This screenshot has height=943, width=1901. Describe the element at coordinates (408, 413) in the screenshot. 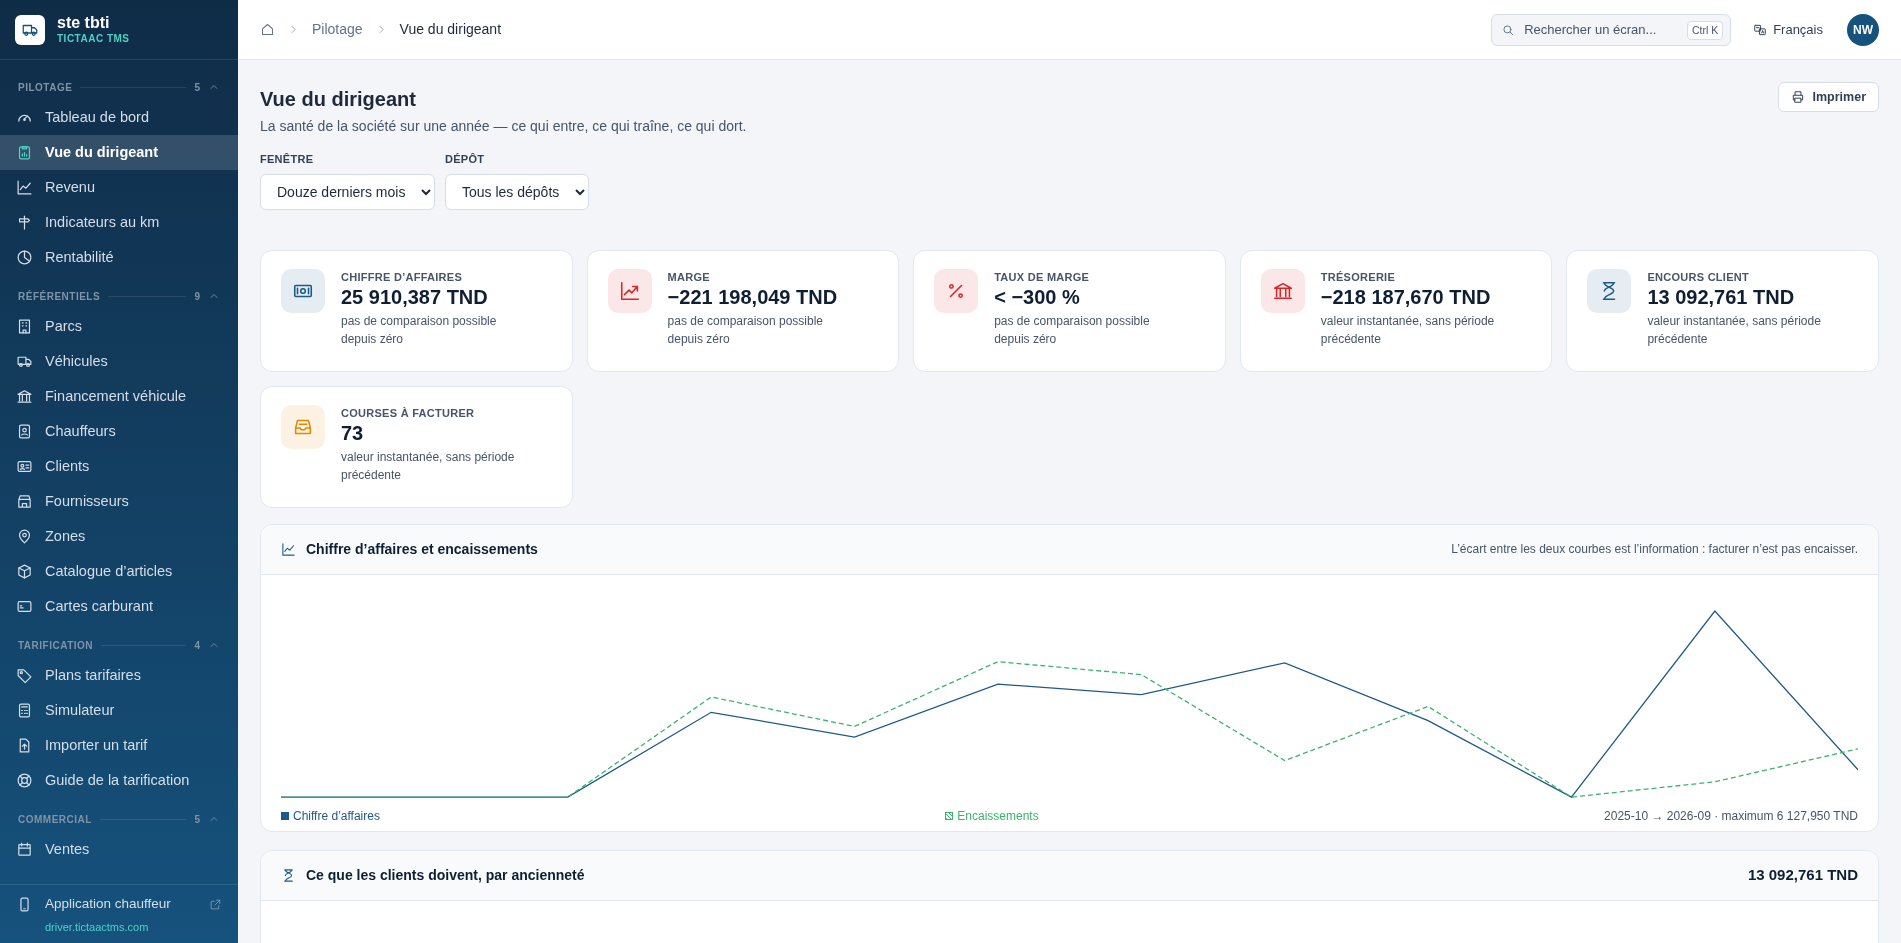

I see `kpi-title: COURSES À FACTURER` at that location.